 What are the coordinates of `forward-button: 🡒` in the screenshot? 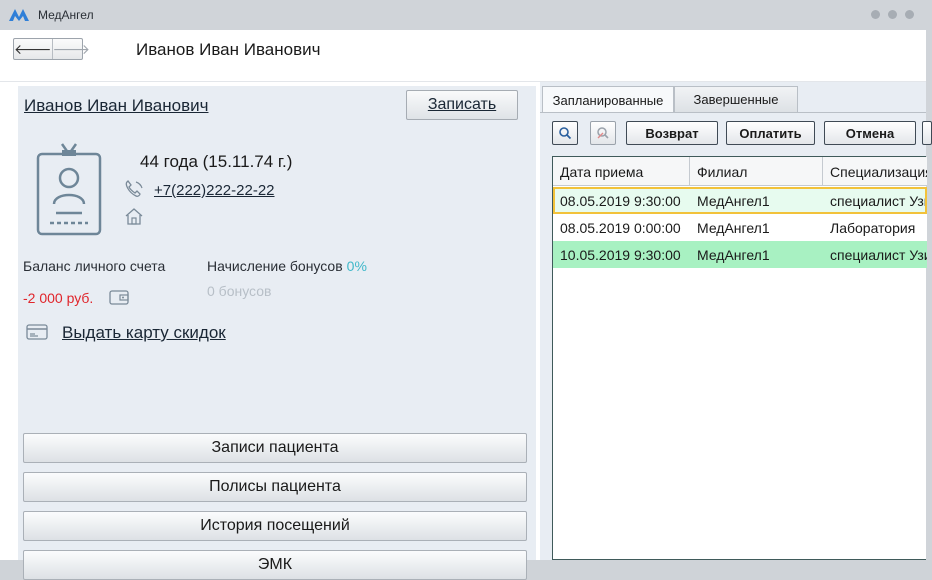 It's located at (70, 49).